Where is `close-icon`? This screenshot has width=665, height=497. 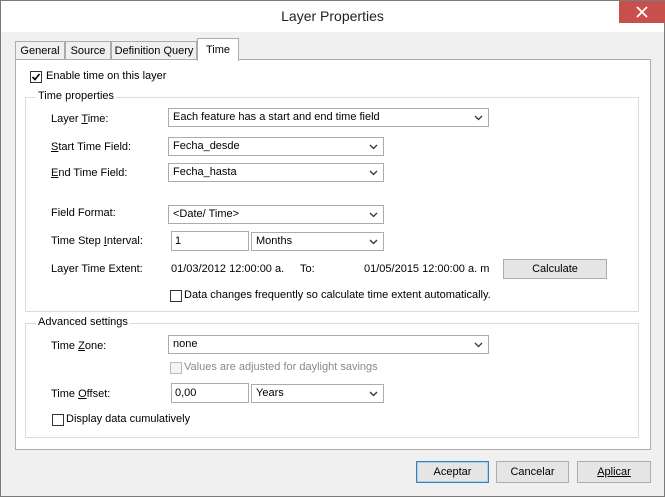 close-icon is located at coordinates (642, 12).